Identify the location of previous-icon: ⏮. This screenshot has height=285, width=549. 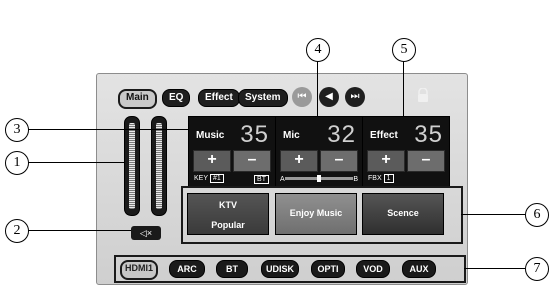
(302, 97).